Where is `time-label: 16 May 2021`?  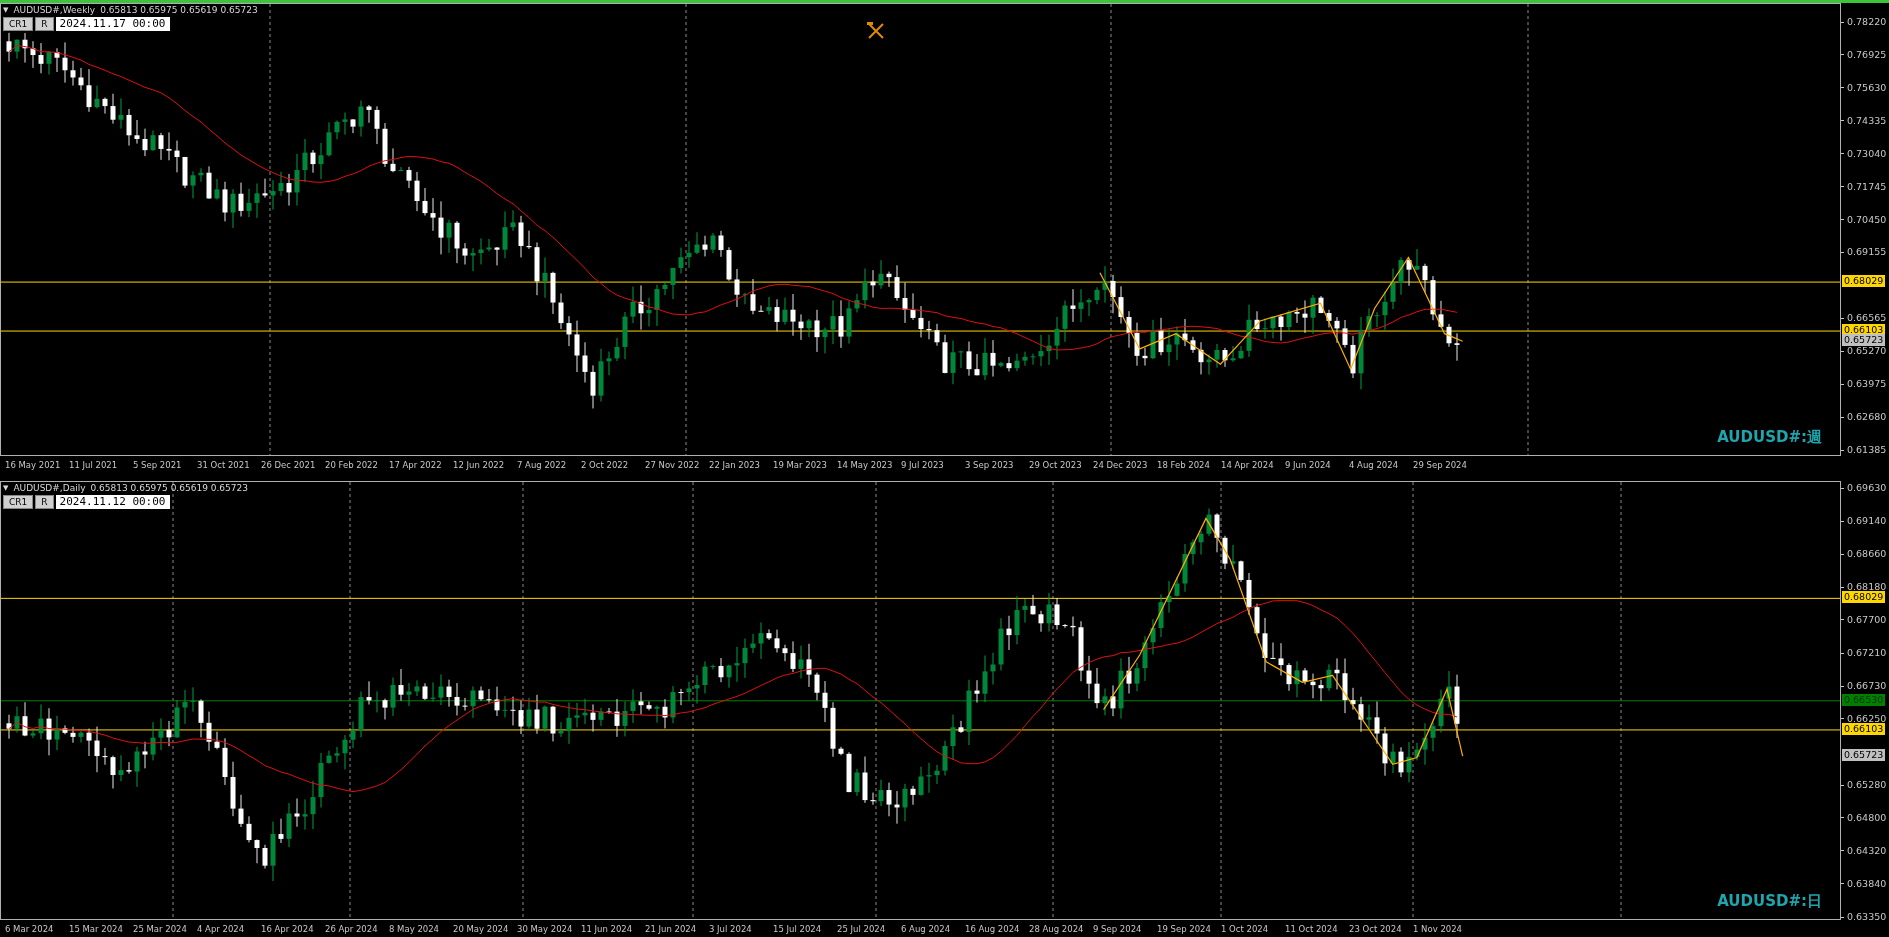
time-label: 16 May 2021 is located at coordinates (33, 465).